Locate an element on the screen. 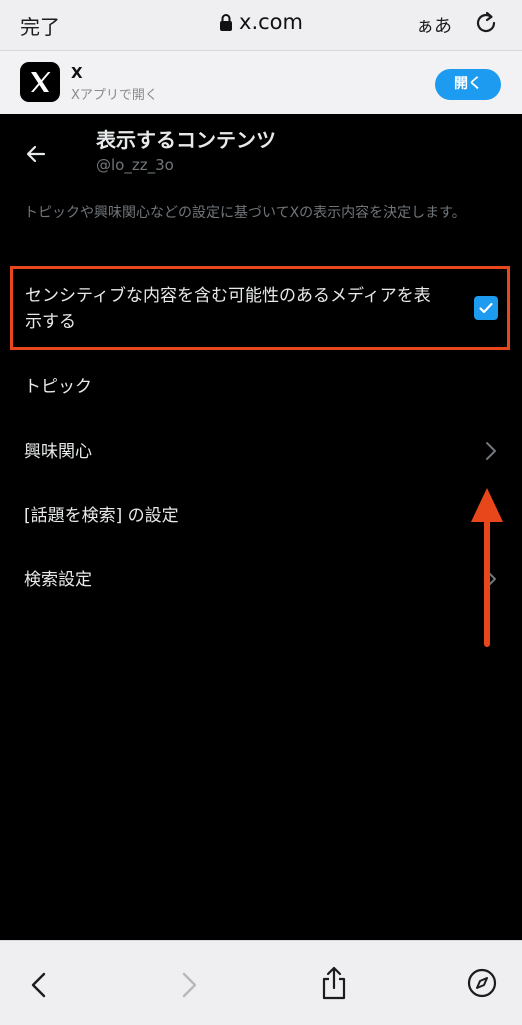 The height and width of the screenshot is (1025, 522). app-banner: X Xアプリで開く 開く is located at coordinates (261, 82).